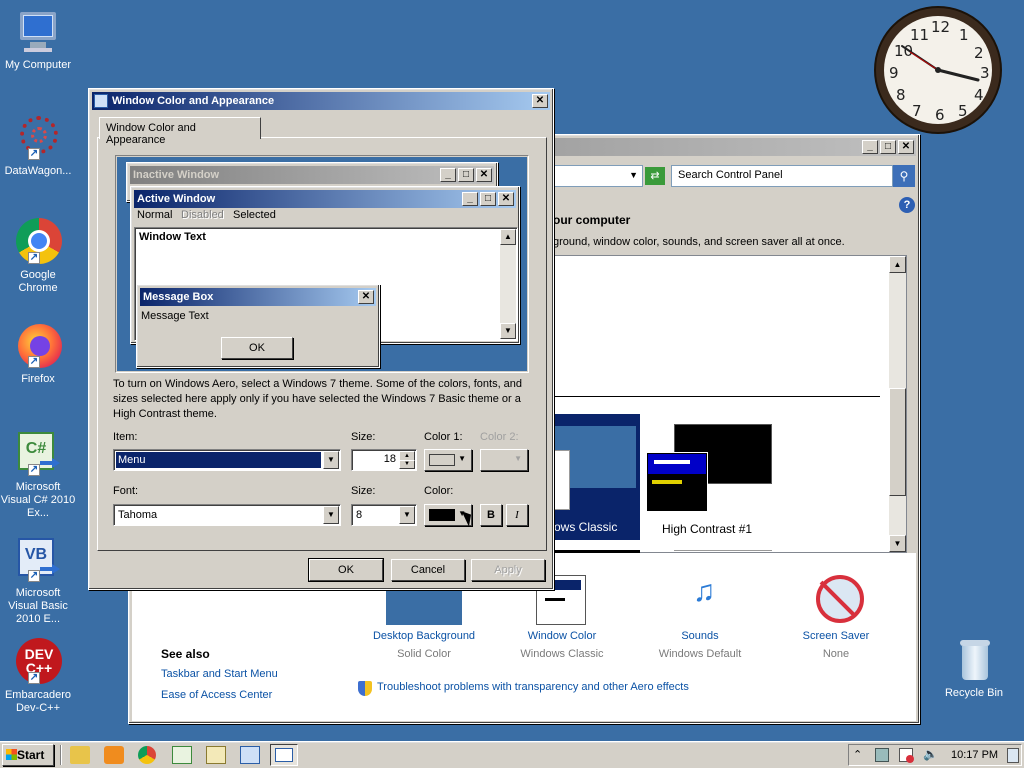 The height and width of the screenshot is (768, 1024). I want to click on font-size-select: 8 ▼, so click(384, 515).